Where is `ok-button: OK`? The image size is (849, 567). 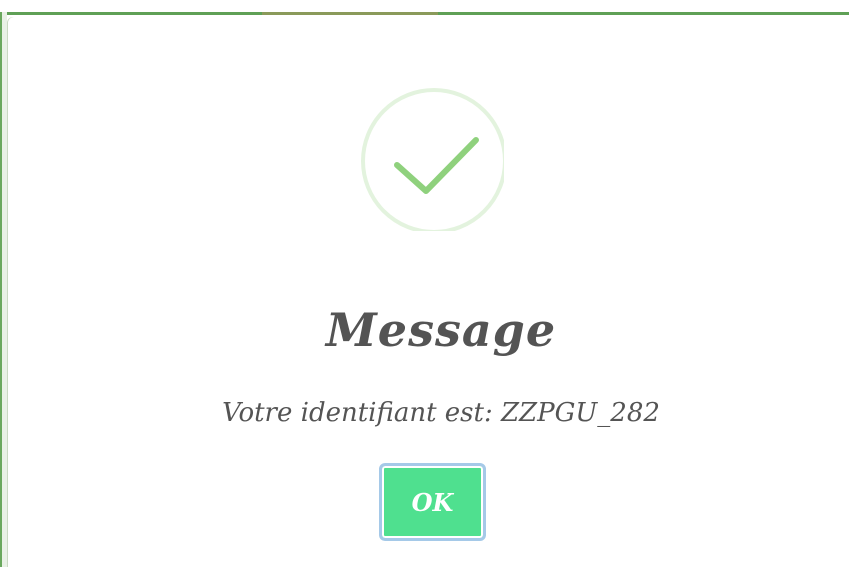 ok-button: OK is located at coordinates (432, 502).